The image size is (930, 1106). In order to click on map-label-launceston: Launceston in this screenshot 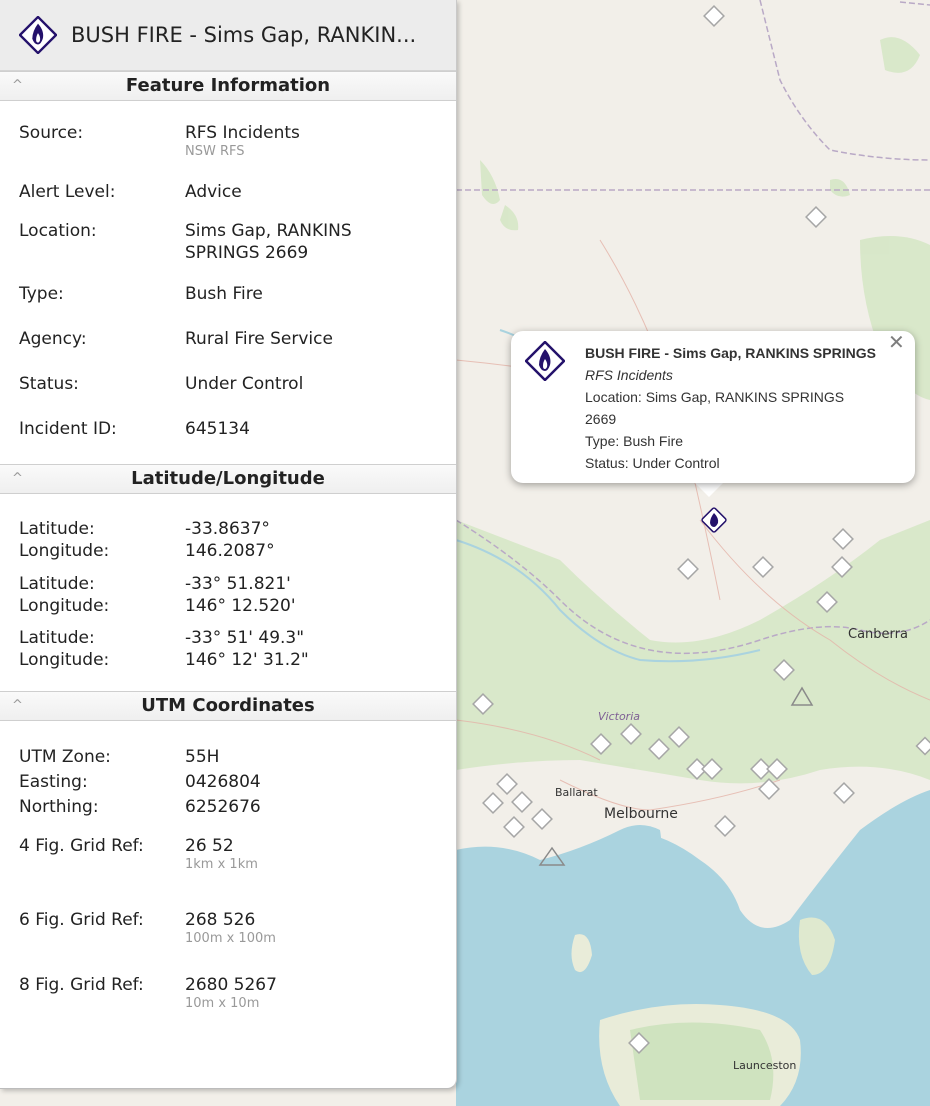, I will do `click(765, 1065)`.